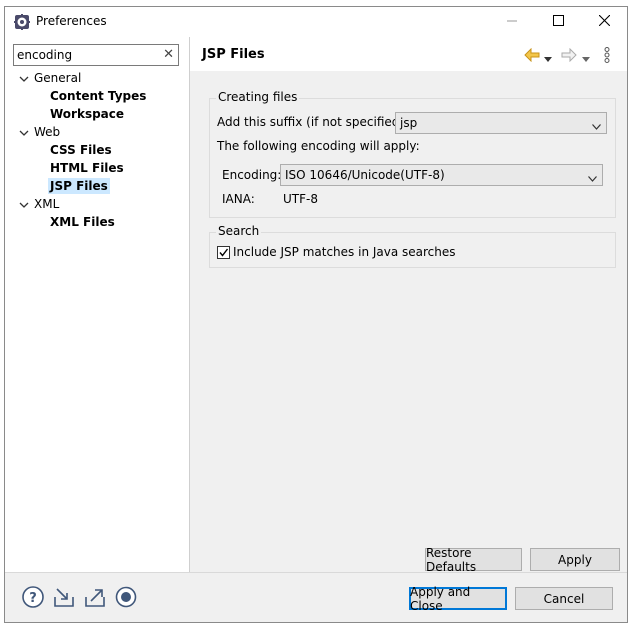  What do you see at coordinates (87, 168) in the screenshot?
I see `tree-item-html-files: HTML Files` at bounding box center [87, 168].